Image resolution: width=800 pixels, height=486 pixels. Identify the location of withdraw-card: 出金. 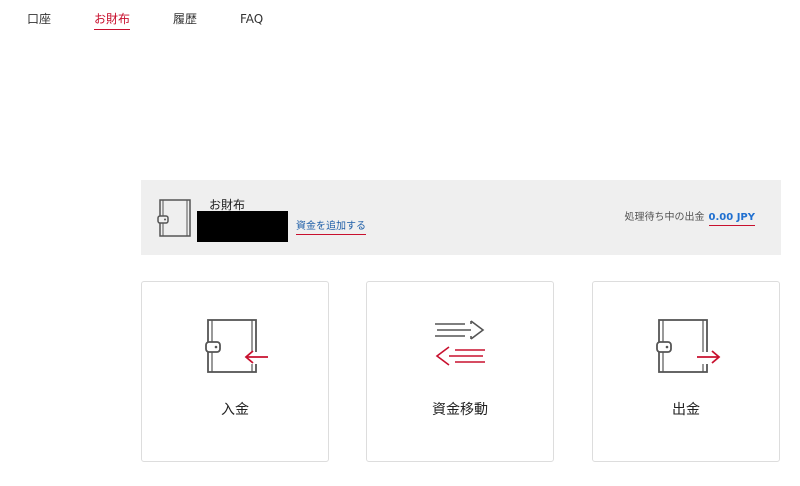
(686, 371).